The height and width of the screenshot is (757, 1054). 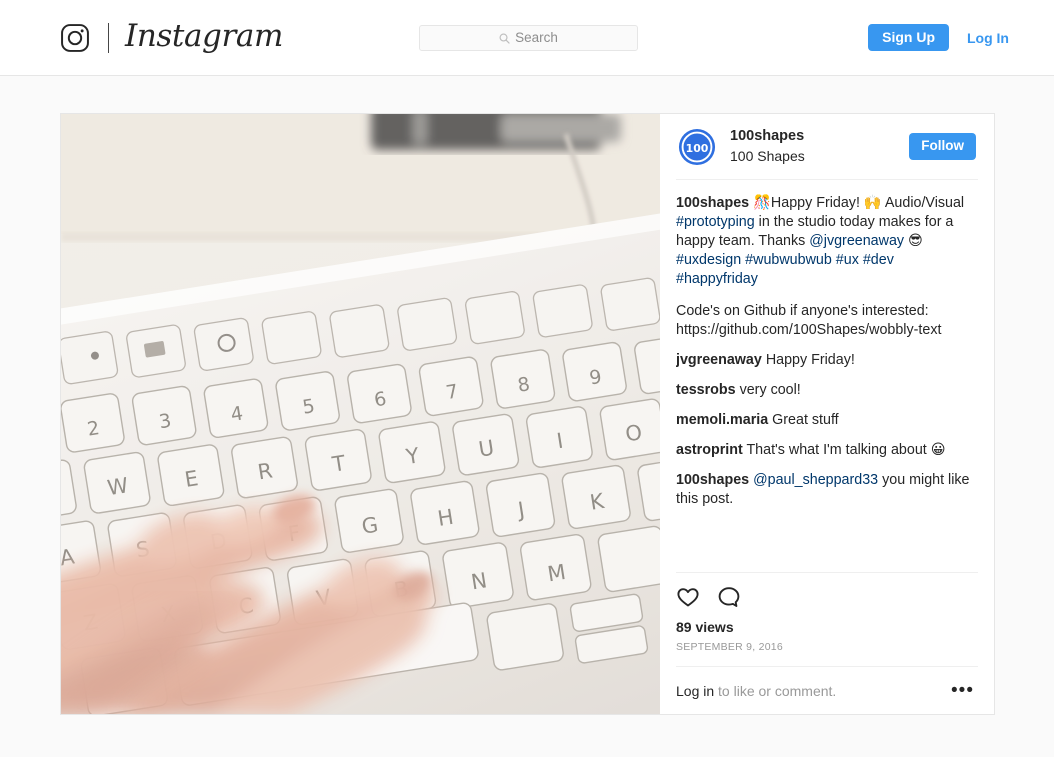 What do you see at coordinates (536, 38) in the screenshot?
I see `search-placeholder: Search` at bounding box center [536, 38].